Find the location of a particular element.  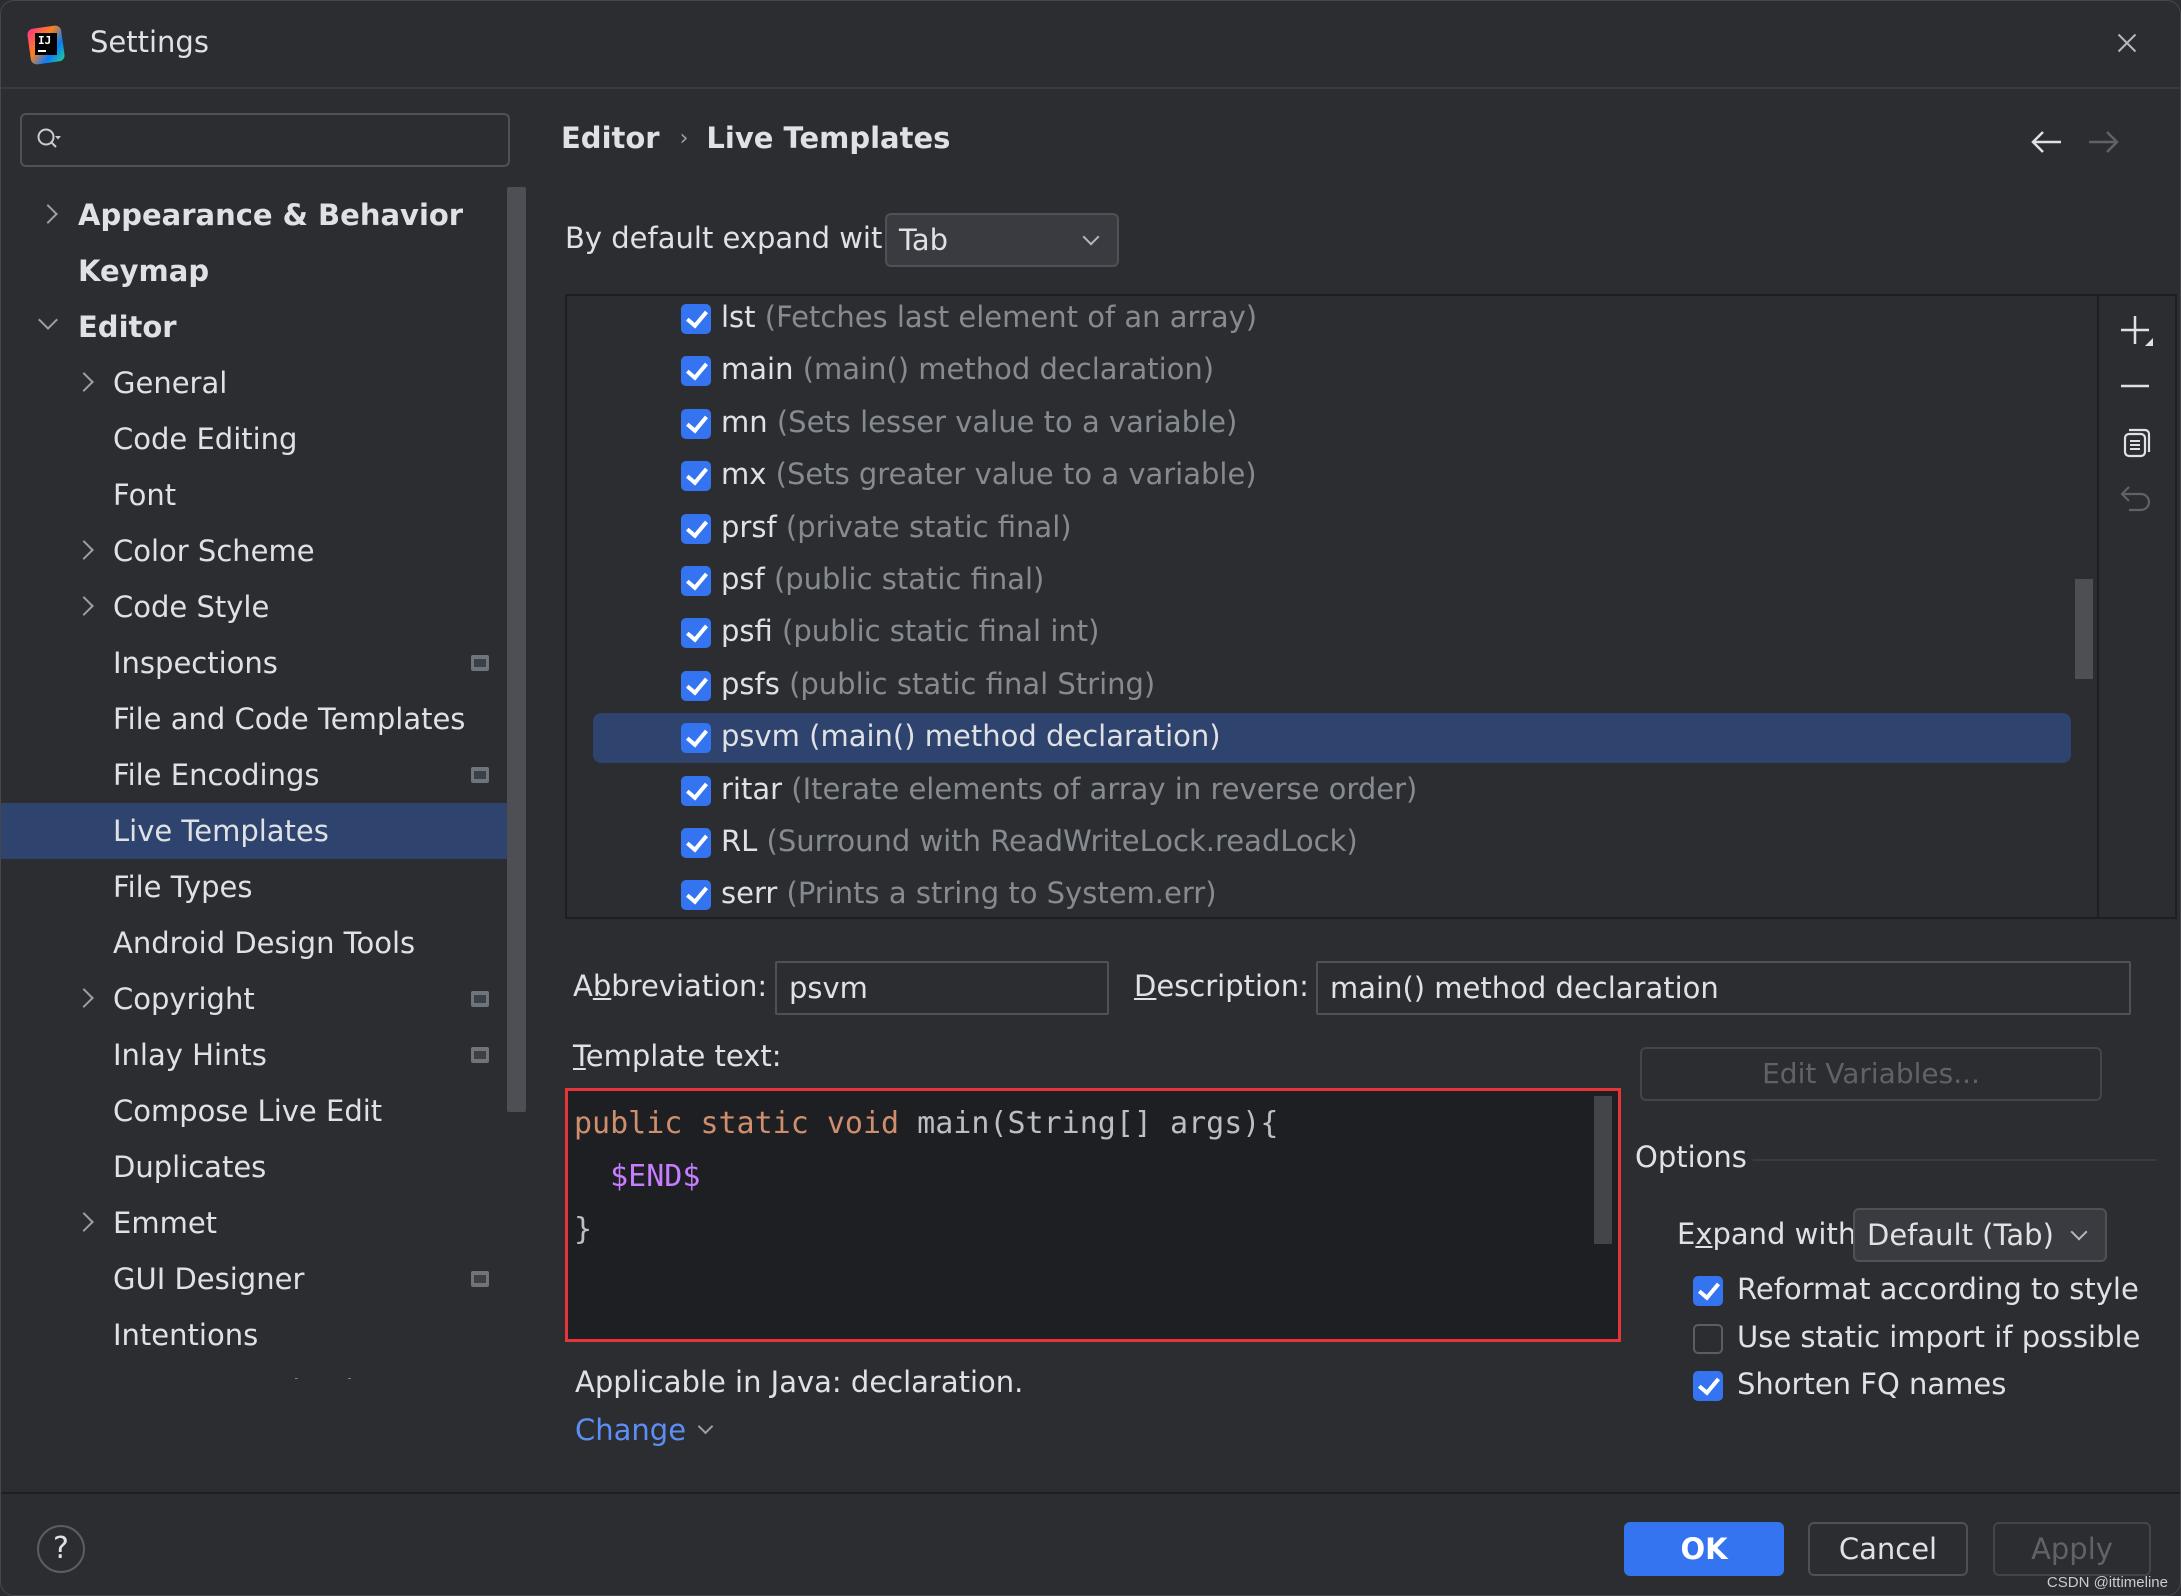

option-label: Use static import if possible is located at coordinates (1939, 1337).